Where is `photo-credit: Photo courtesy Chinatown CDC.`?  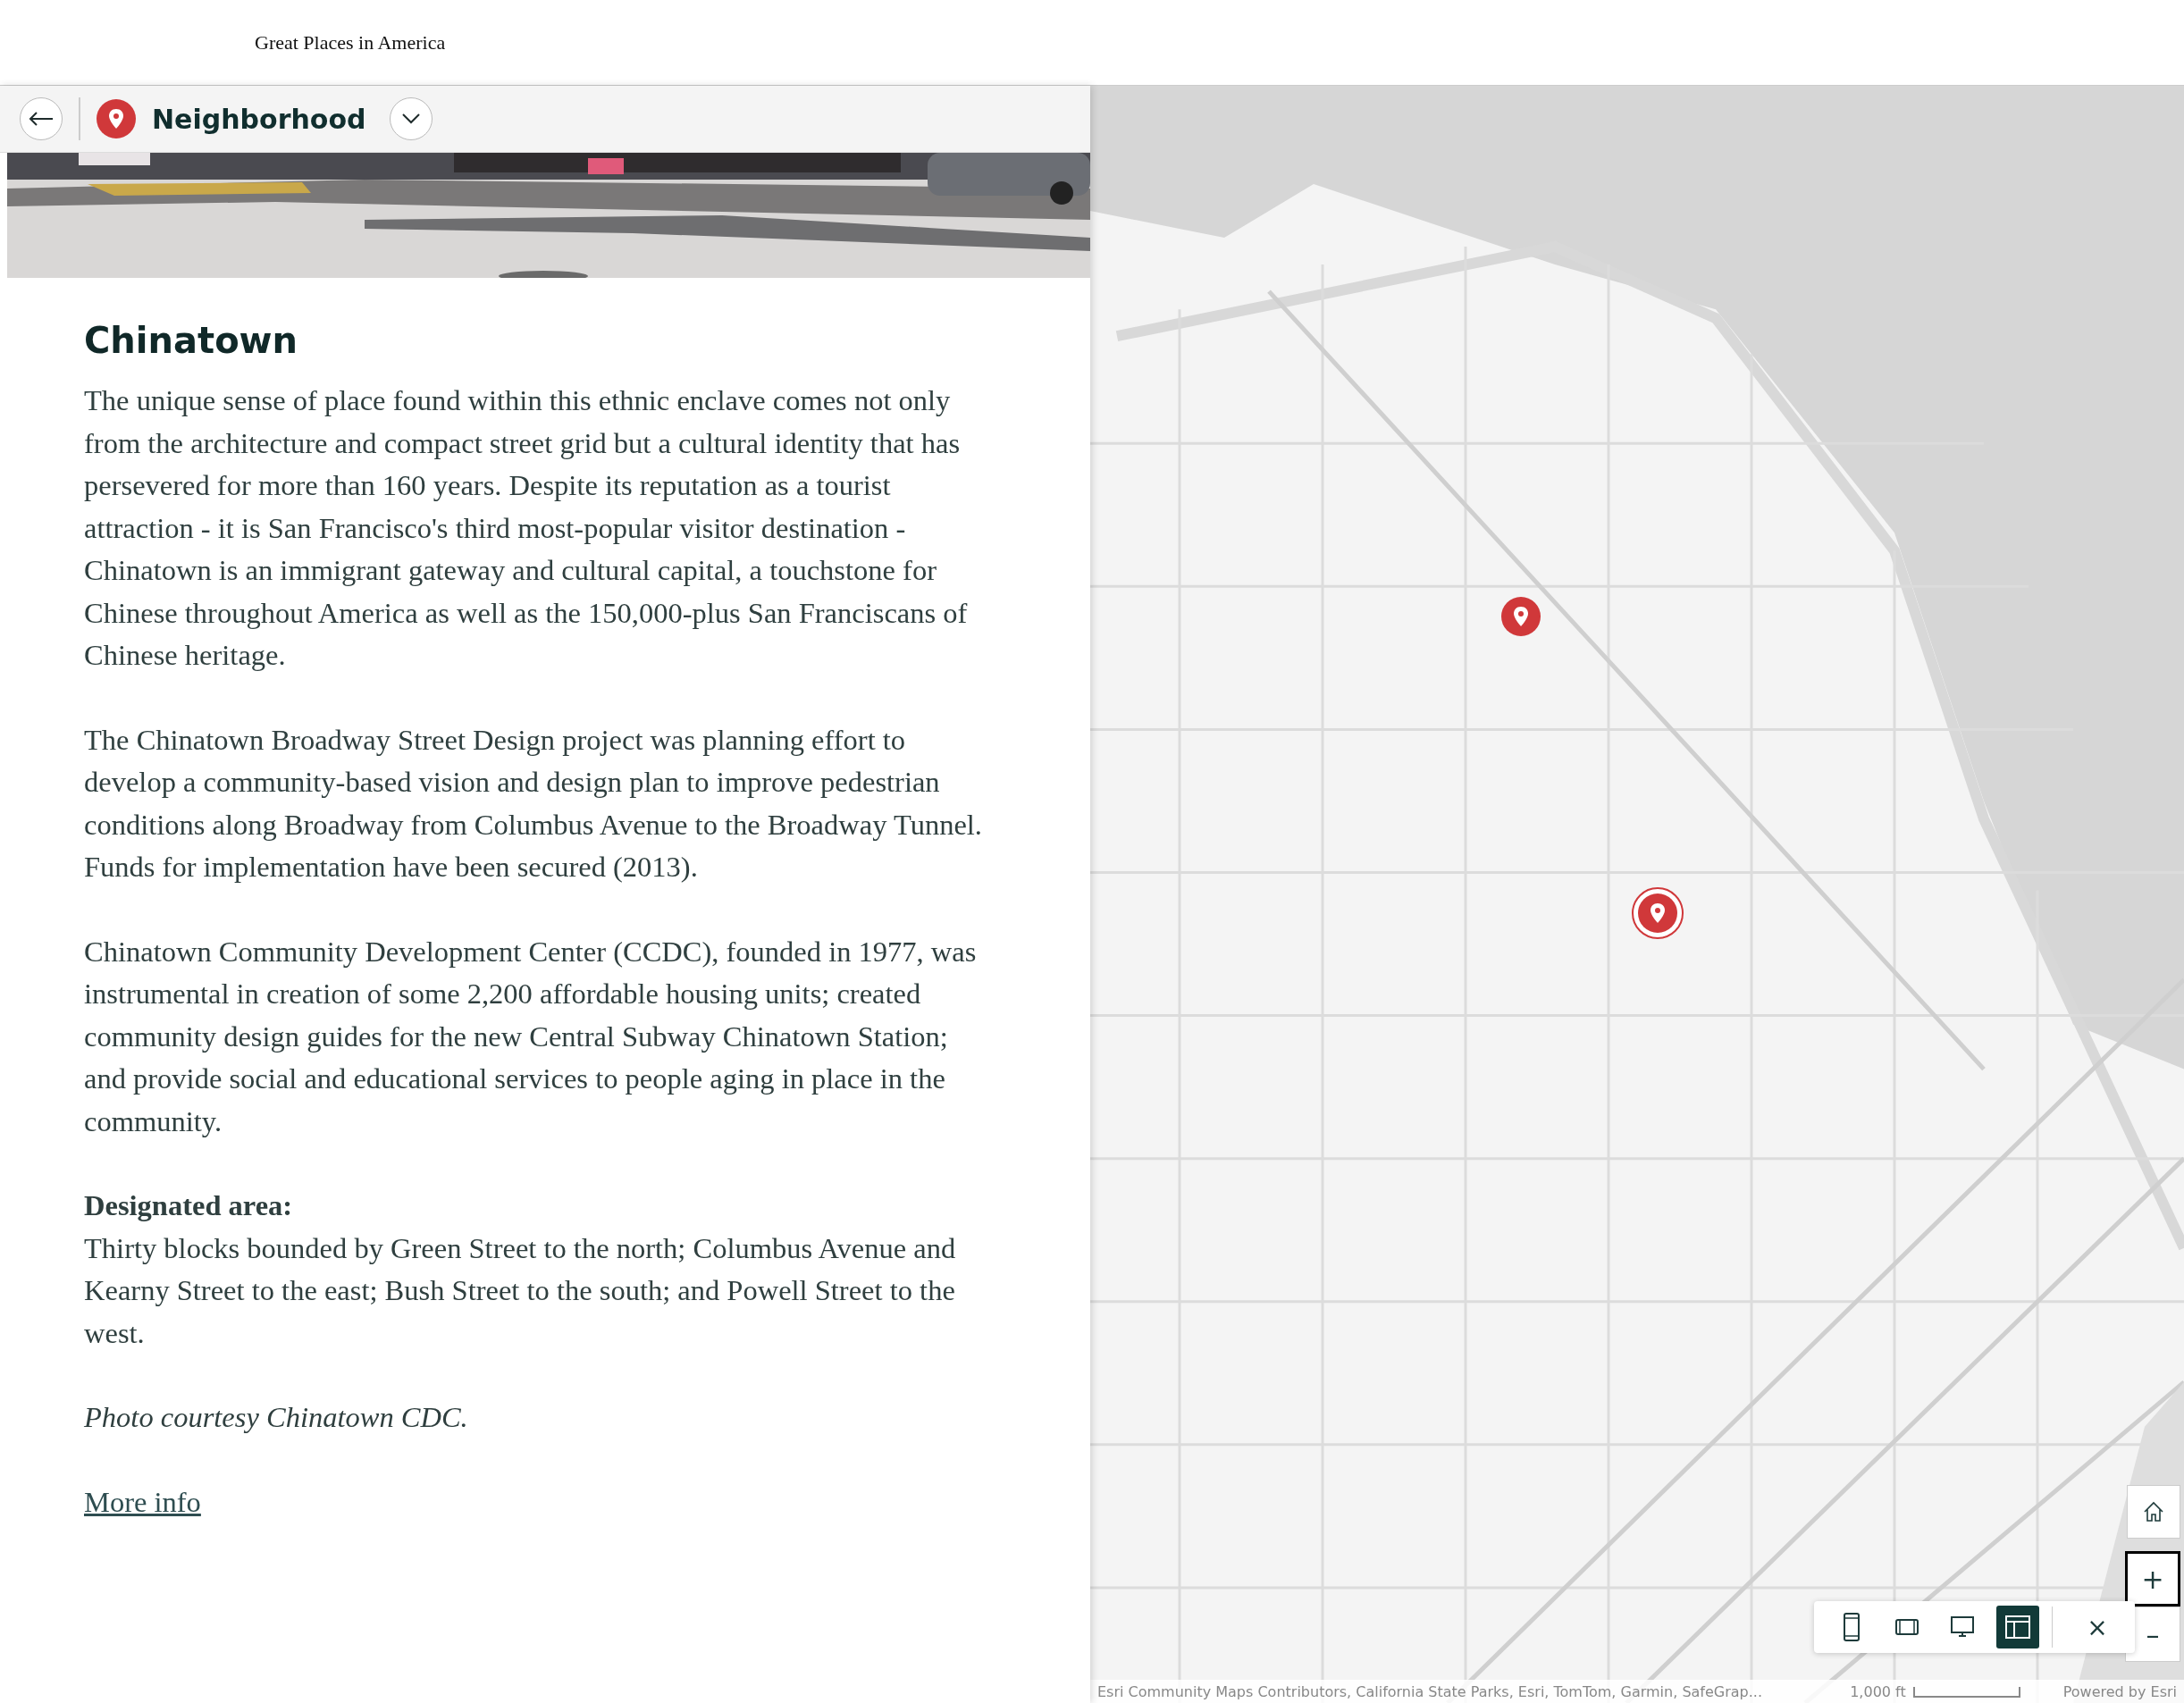 photo-credit: Photo courtesy Chinatown CDC. is located at coordinates (276, 1417).